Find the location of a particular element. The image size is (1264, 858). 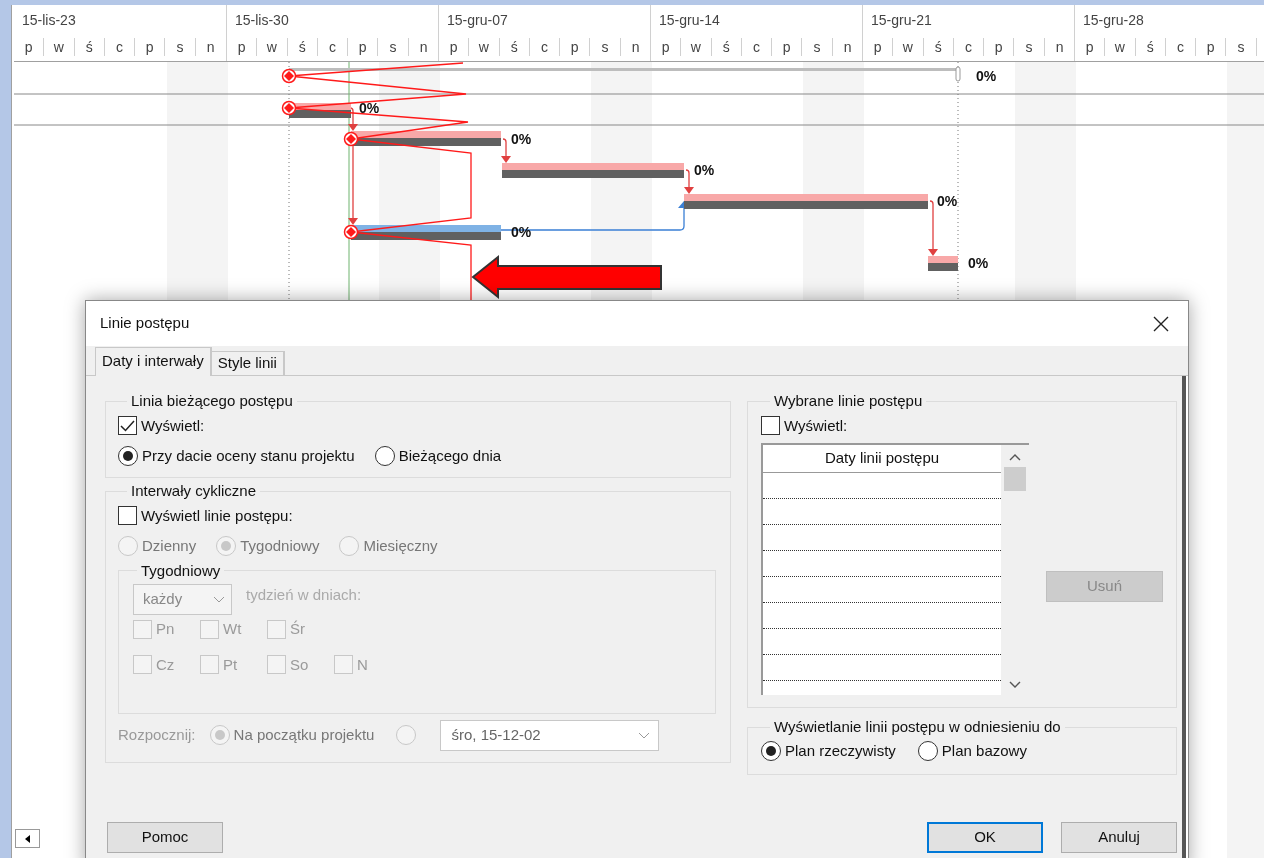

week-label: 15-lis-30 is located at coordinates (262, 20).